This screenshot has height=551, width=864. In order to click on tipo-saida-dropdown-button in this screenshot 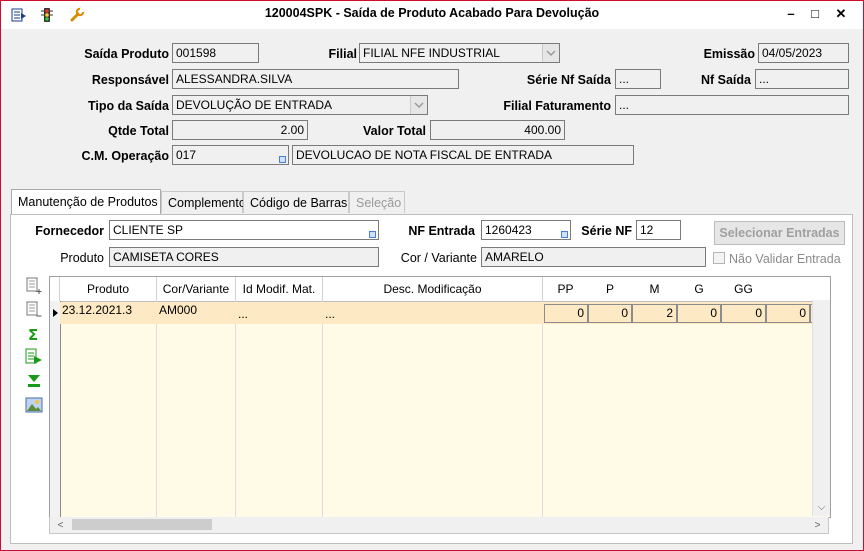, I will do `click(418, 105)`.